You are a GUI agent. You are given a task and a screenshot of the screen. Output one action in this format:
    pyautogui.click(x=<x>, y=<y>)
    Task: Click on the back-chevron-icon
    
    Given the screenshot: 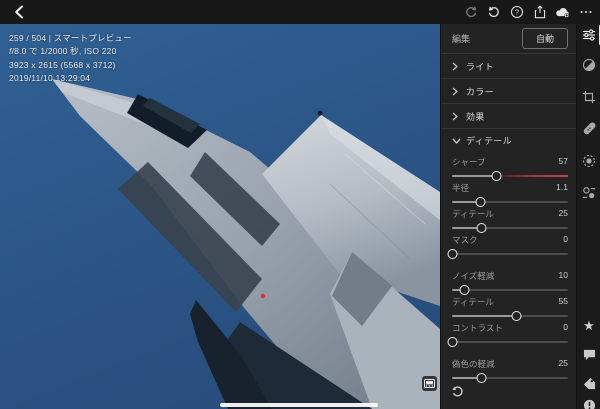 What is the action you would take?
    pyautogui.click(x=19, y=12)
    